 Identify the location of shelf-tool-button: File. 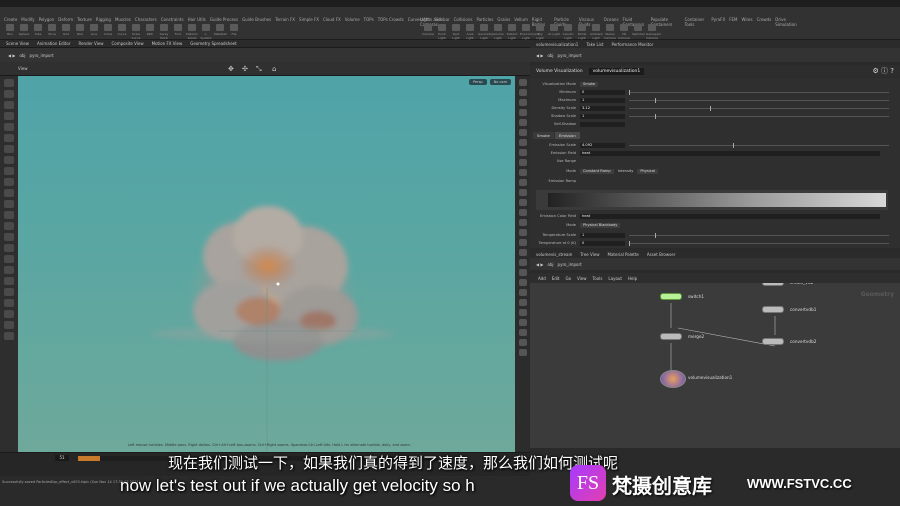
(234, 31).